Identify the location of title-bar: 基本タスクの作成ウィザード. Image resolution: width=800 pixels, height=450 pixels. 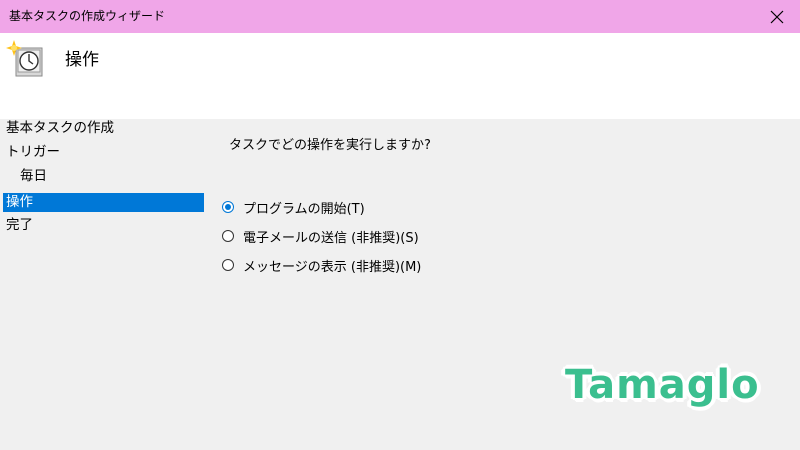
(400, 16).